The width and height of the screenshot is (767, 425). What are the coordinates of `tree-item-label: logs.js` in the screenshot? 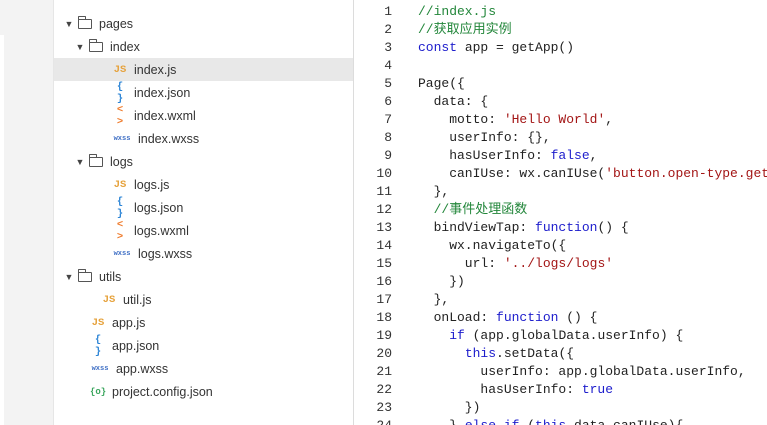 It's located at (152, 184).